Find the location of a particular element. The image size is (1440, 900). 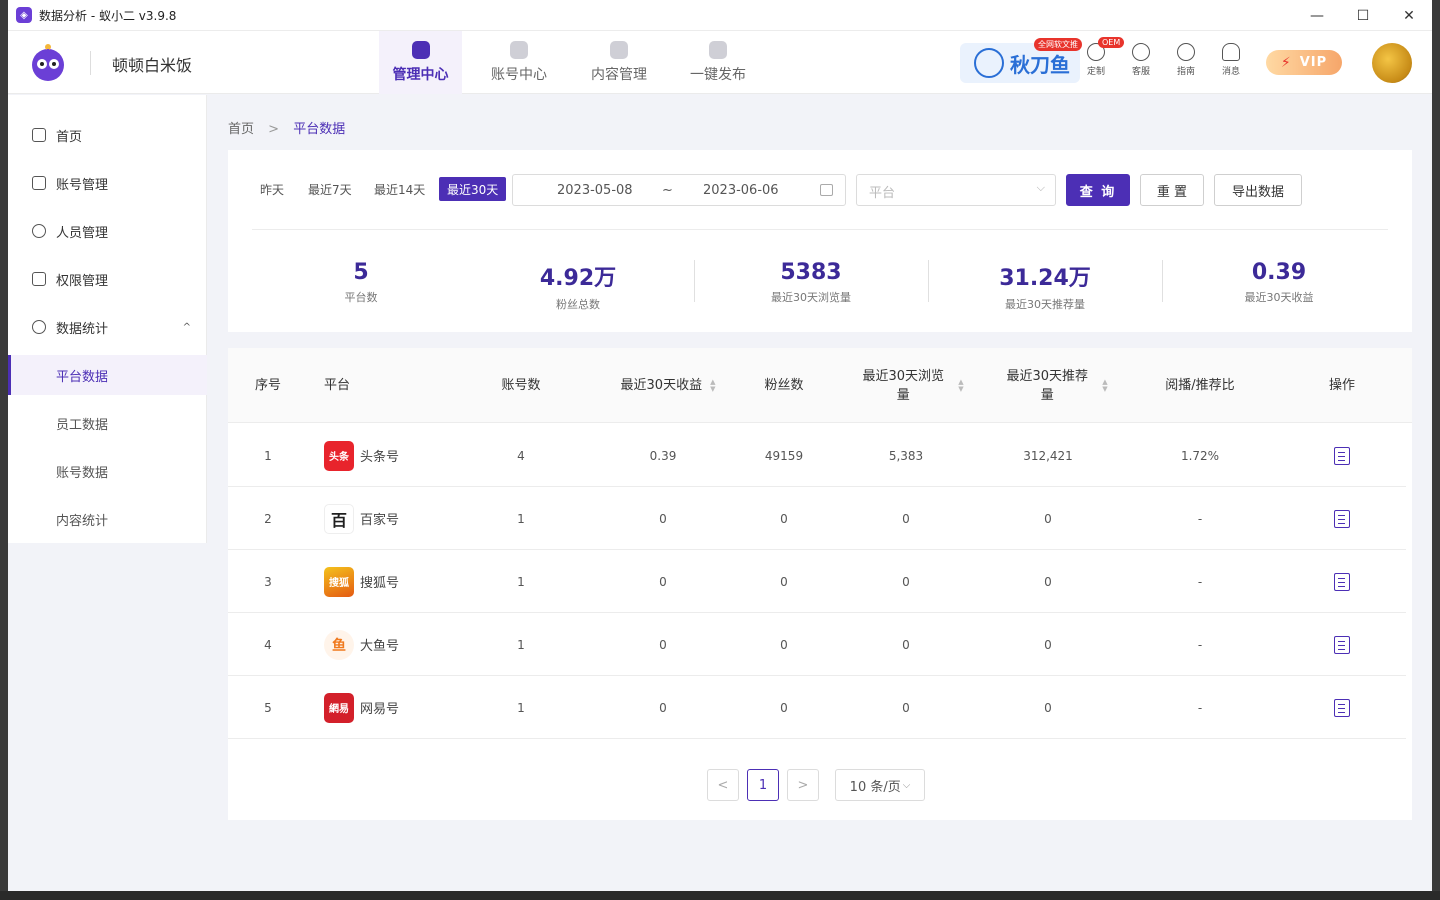

dayu-logo-icon: 鱼 is located at coordinates (339, 644).